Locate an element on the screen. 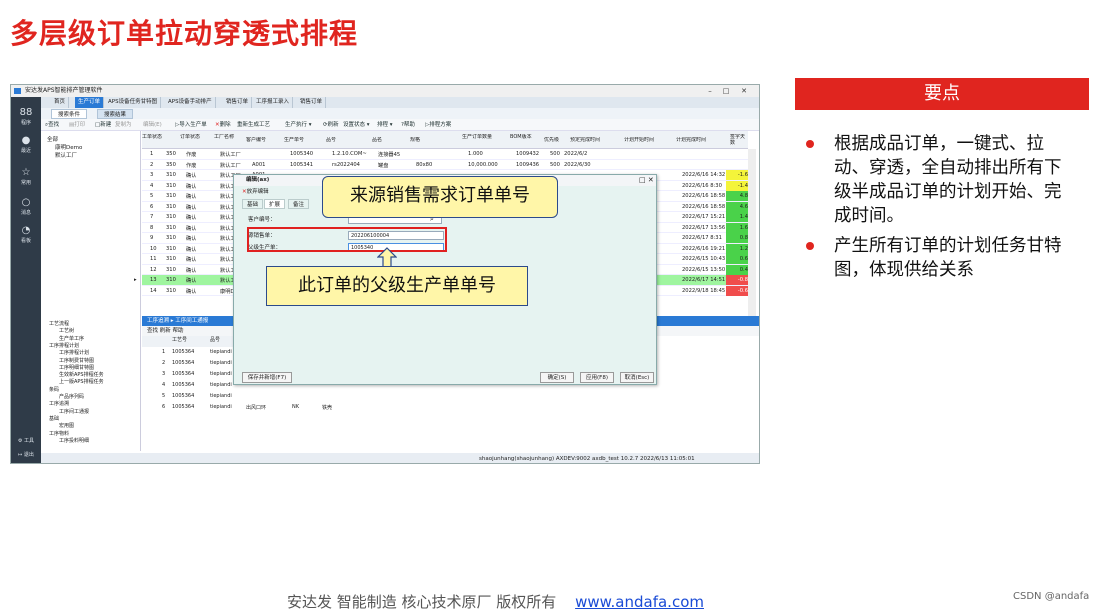 The image size is (1106, 612). tree-node: 工序间工通报 is located at coordinates (74, 411).